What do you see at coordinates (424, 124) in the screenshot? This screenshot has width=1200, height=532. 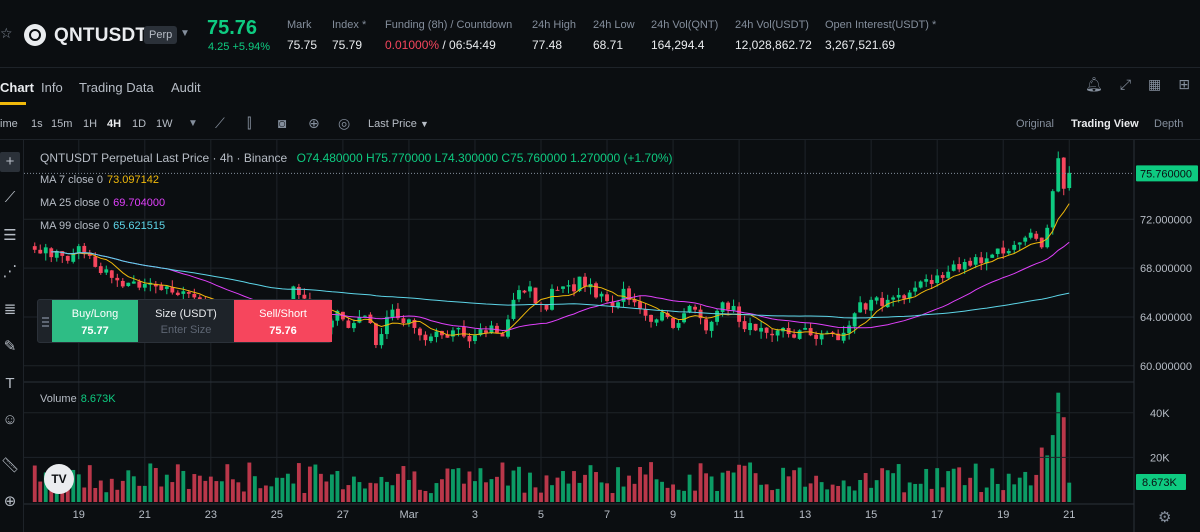 I see `price-type-chevron-down-icon: ▼` at bounding box center [424, 124].